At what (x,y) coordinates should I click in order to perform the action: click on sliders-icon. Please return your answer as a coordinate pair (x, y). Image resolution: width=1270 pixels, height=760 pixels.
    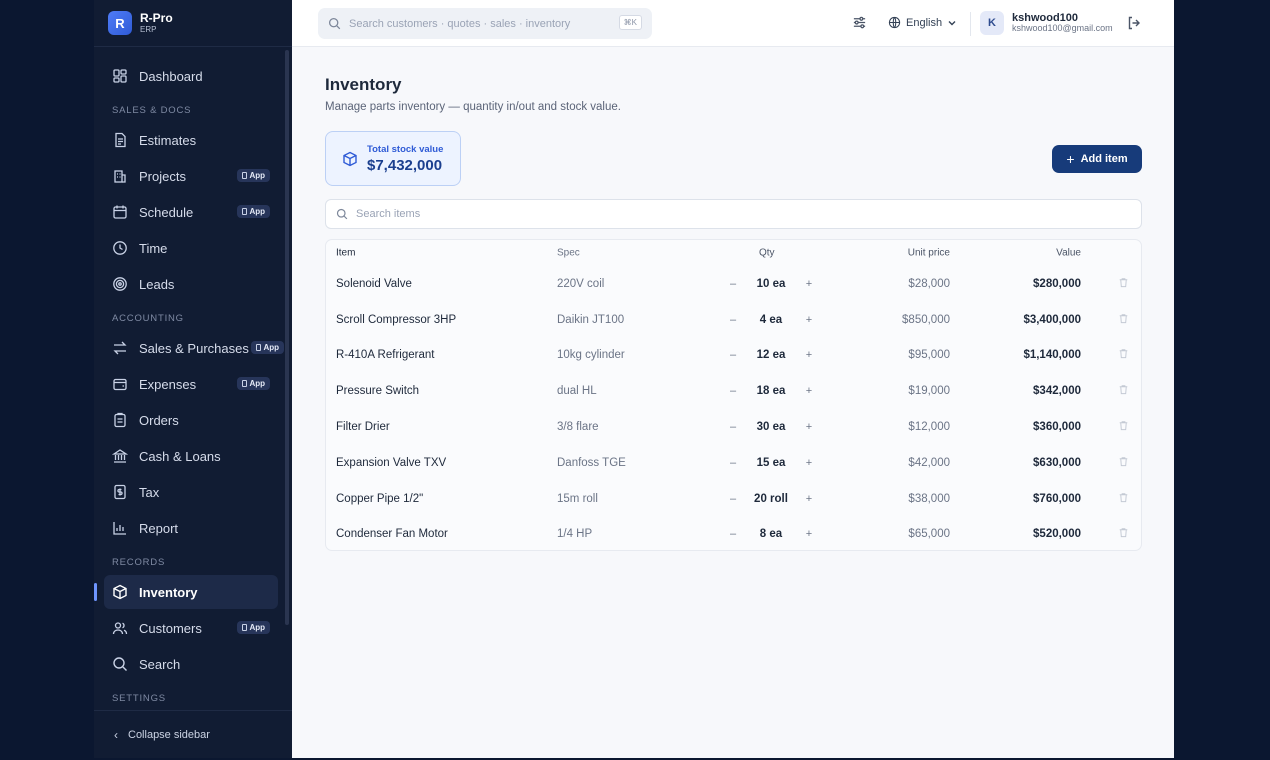
    Looking at the image, I should click on (859, 25).